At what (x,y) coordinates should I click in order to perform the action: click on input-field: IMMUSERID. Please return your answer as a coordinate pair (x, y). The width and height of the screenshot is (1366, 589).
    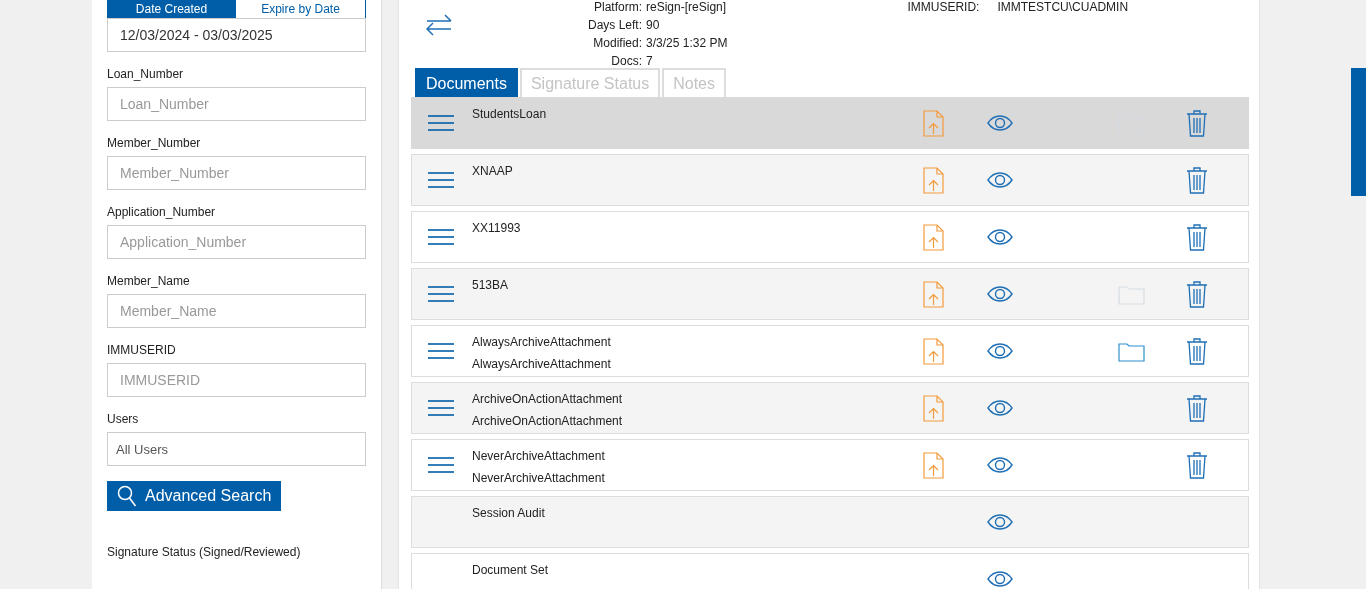
    Looking at the image, I should click on (236, 380).